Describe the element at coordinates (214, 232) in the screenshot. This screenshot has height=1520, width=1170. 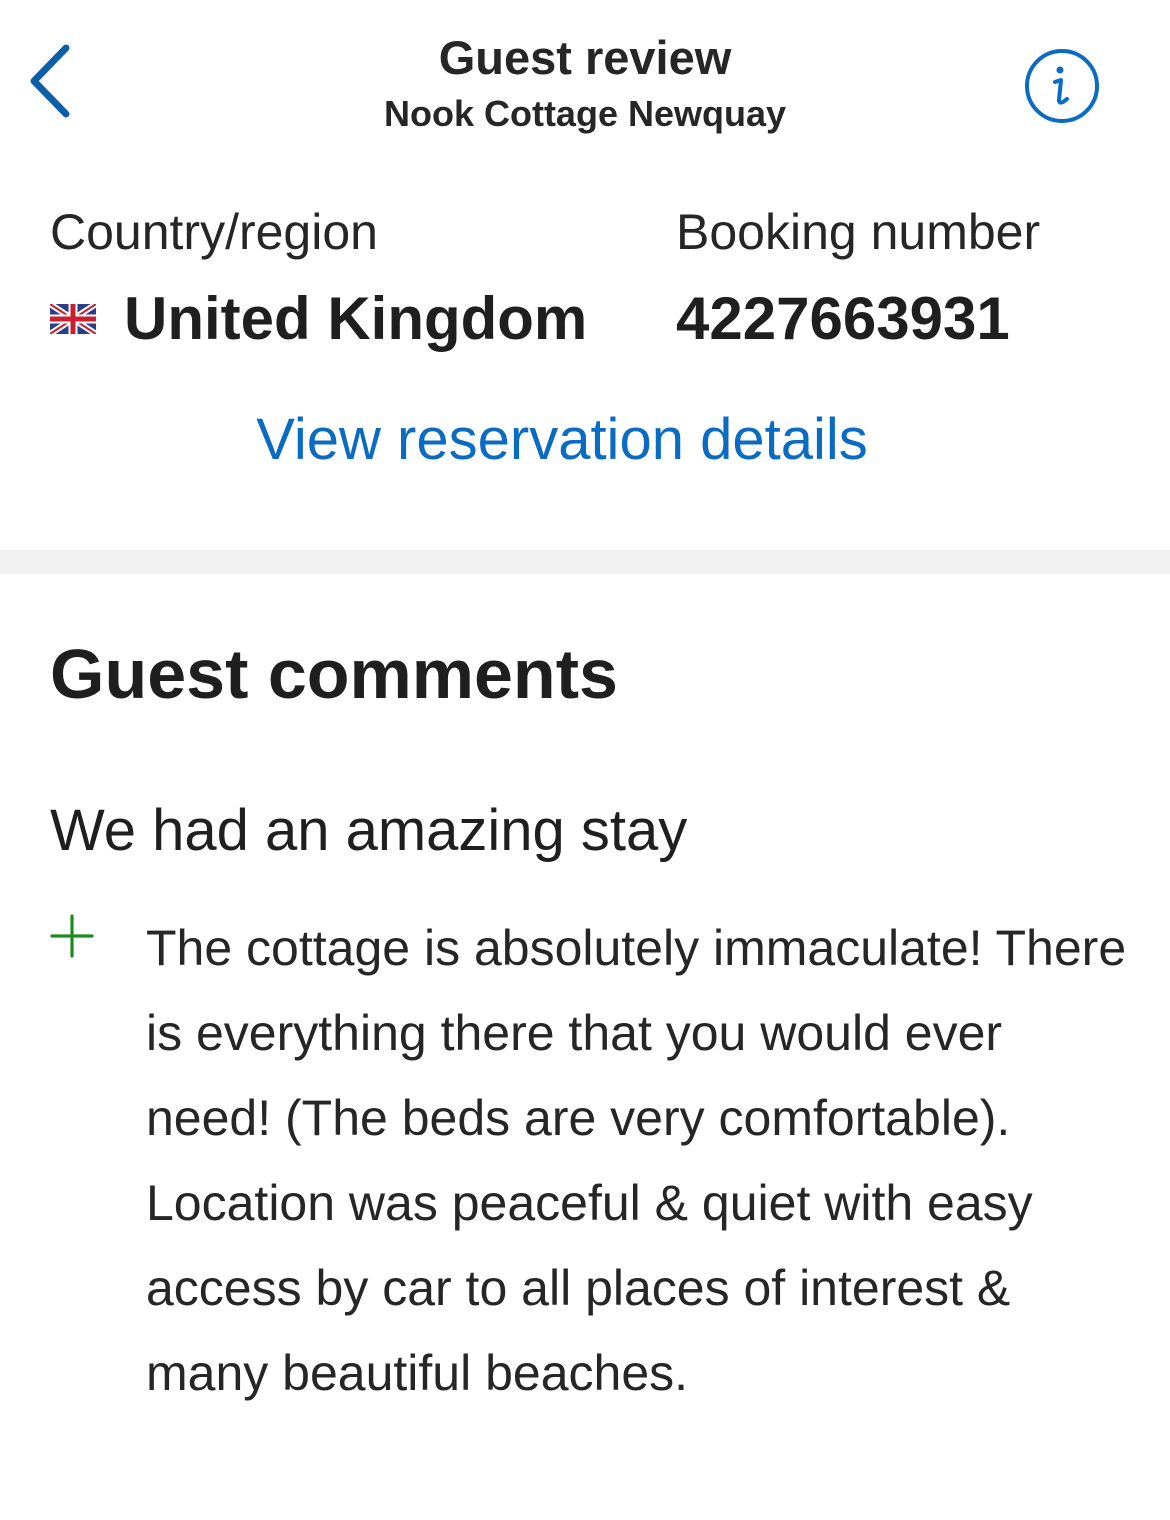
I see `country-label: Country/region` at that location.